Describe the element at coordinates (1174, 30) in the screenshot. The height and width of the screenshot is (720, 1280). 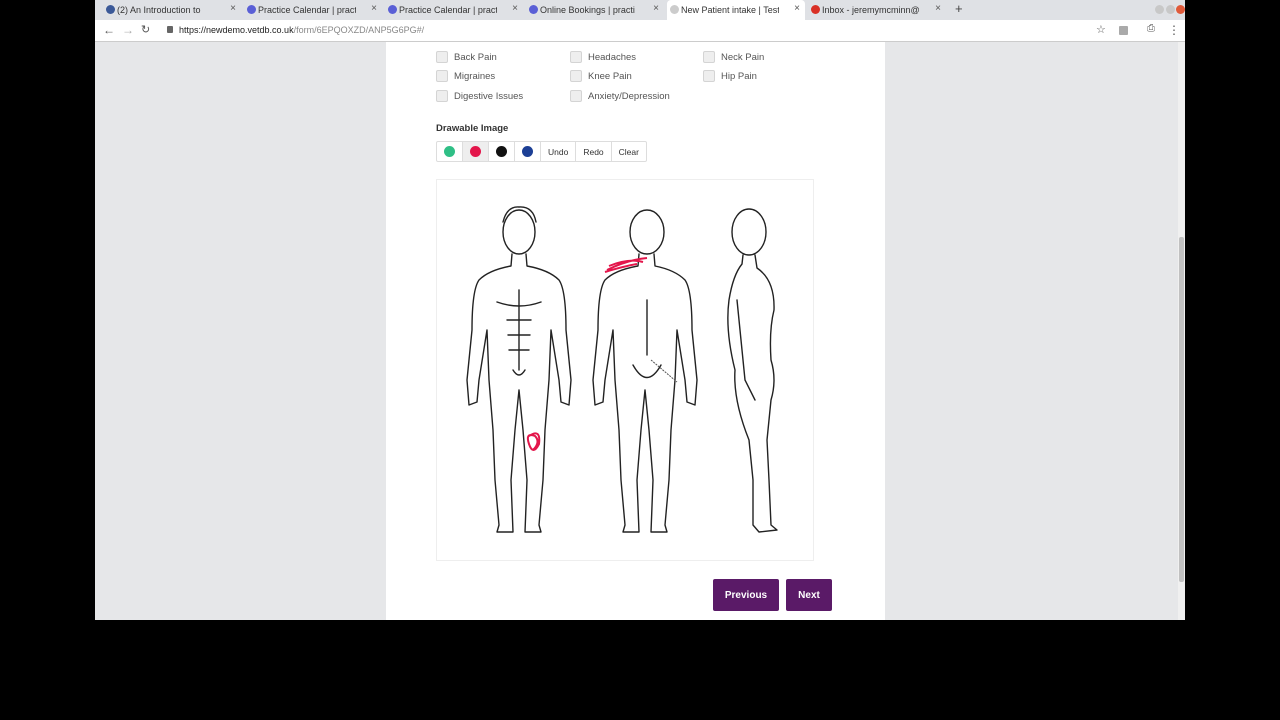
I see `menu-kebab-icon: ⋮` at that location.